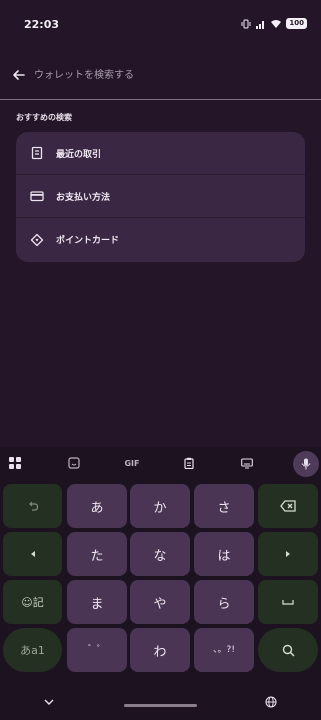 This screenshot has height=720, width=321. What do you see at coordinates (74, 463) in the screenshot?
I see `sticker-icon` at bounding box center [74, 463].